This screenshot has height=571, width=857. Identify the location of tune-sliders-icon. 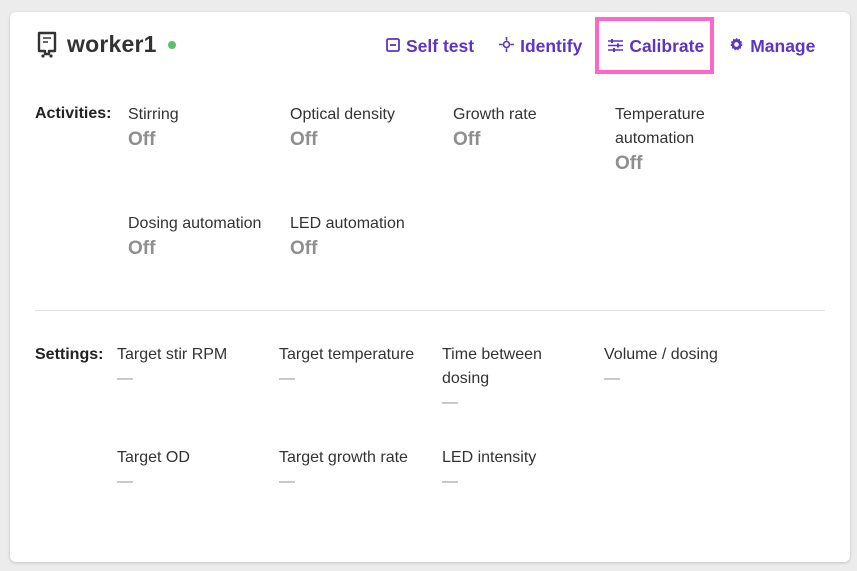
(618, 46).